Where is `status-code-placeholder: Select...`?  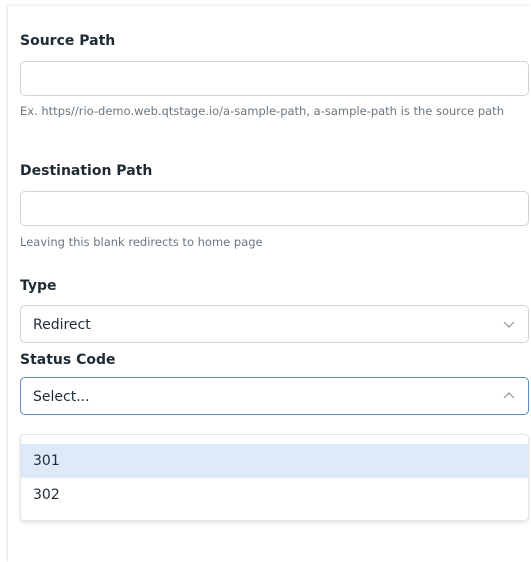
status-code-placeholder: Select... is located at coordinates (61, 397).